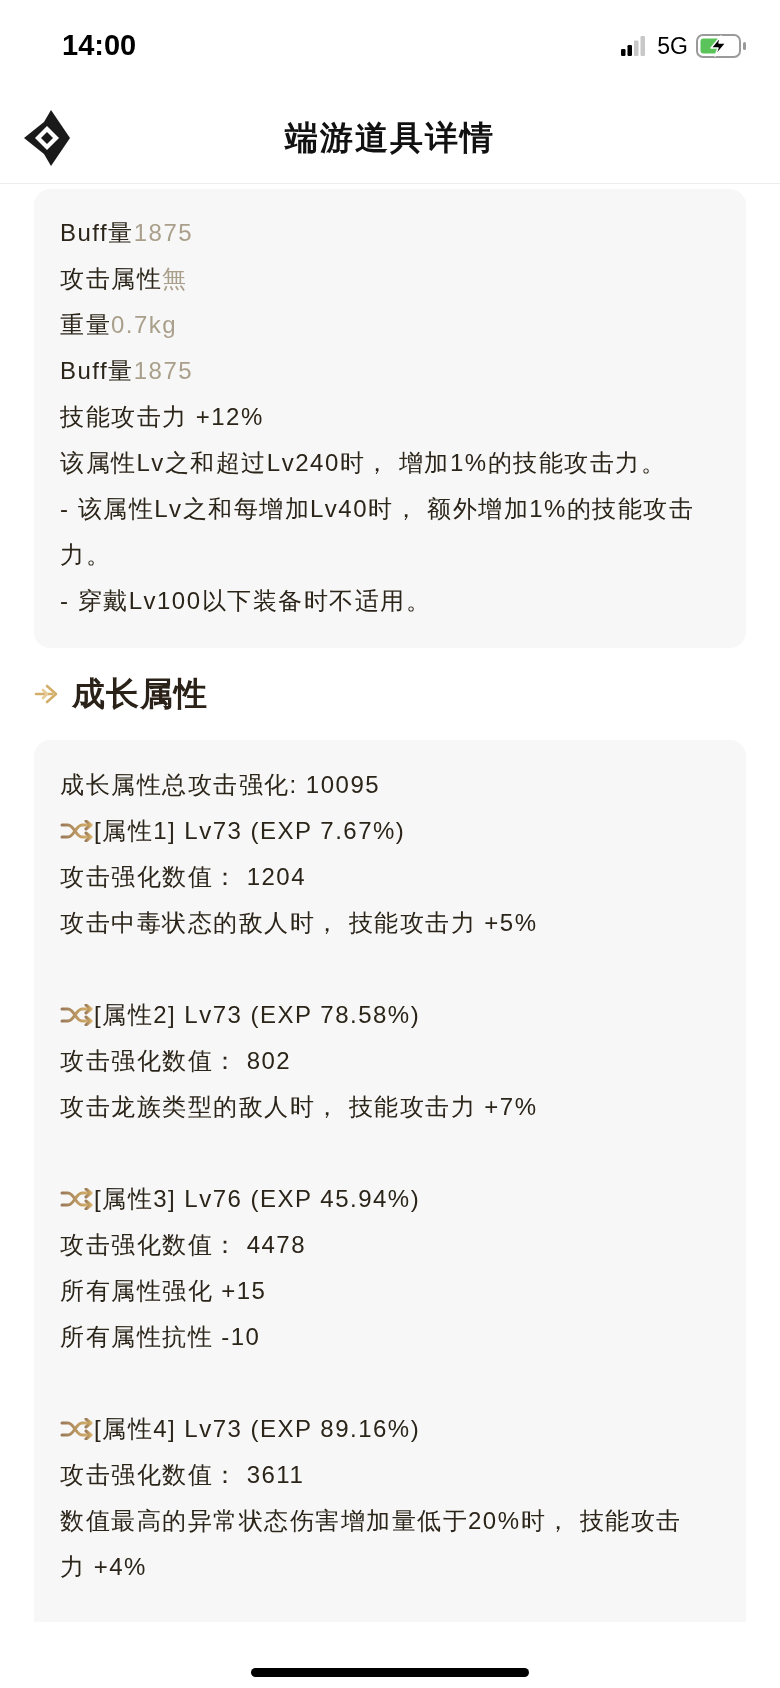  I want to click on attribute-text: 攻击强化数值： 1204, so click(184, 877).